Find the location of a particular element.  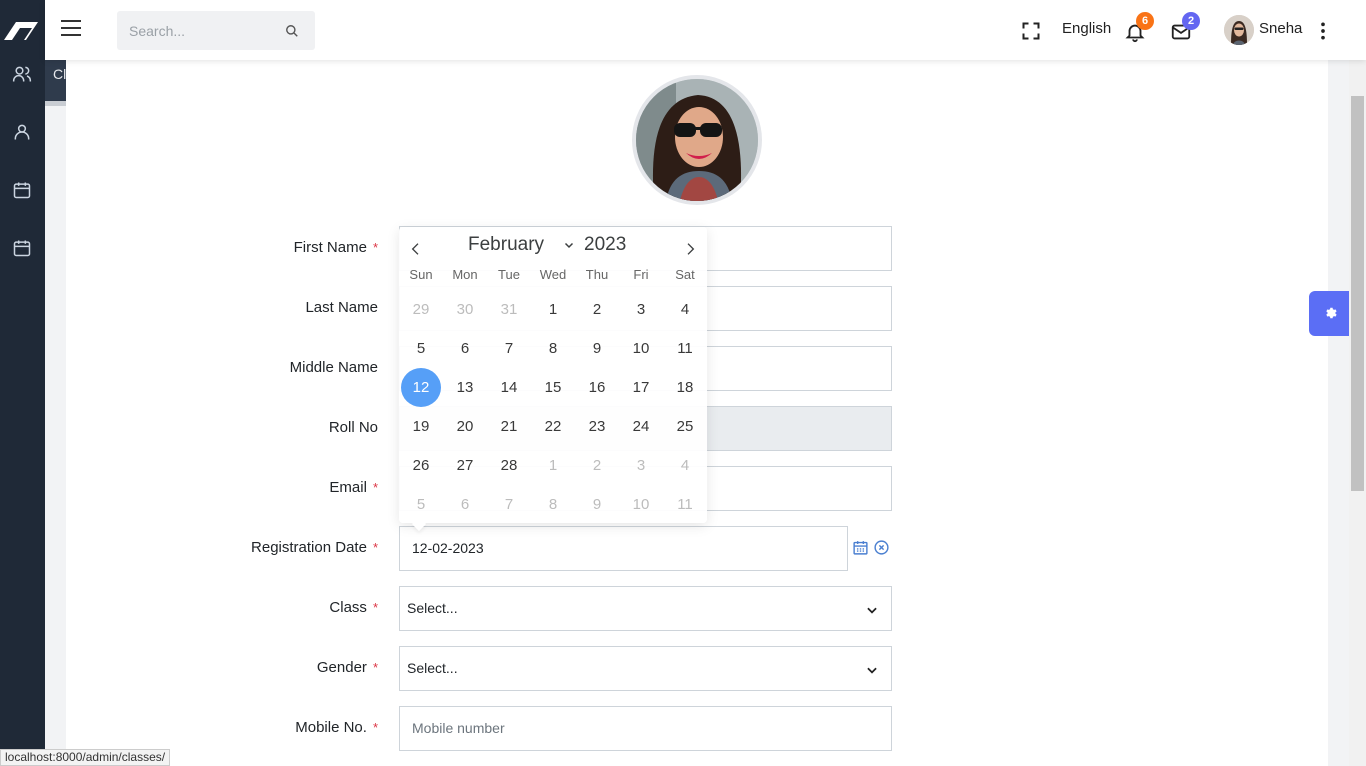

user-icon is located at coordinates (22, 132).